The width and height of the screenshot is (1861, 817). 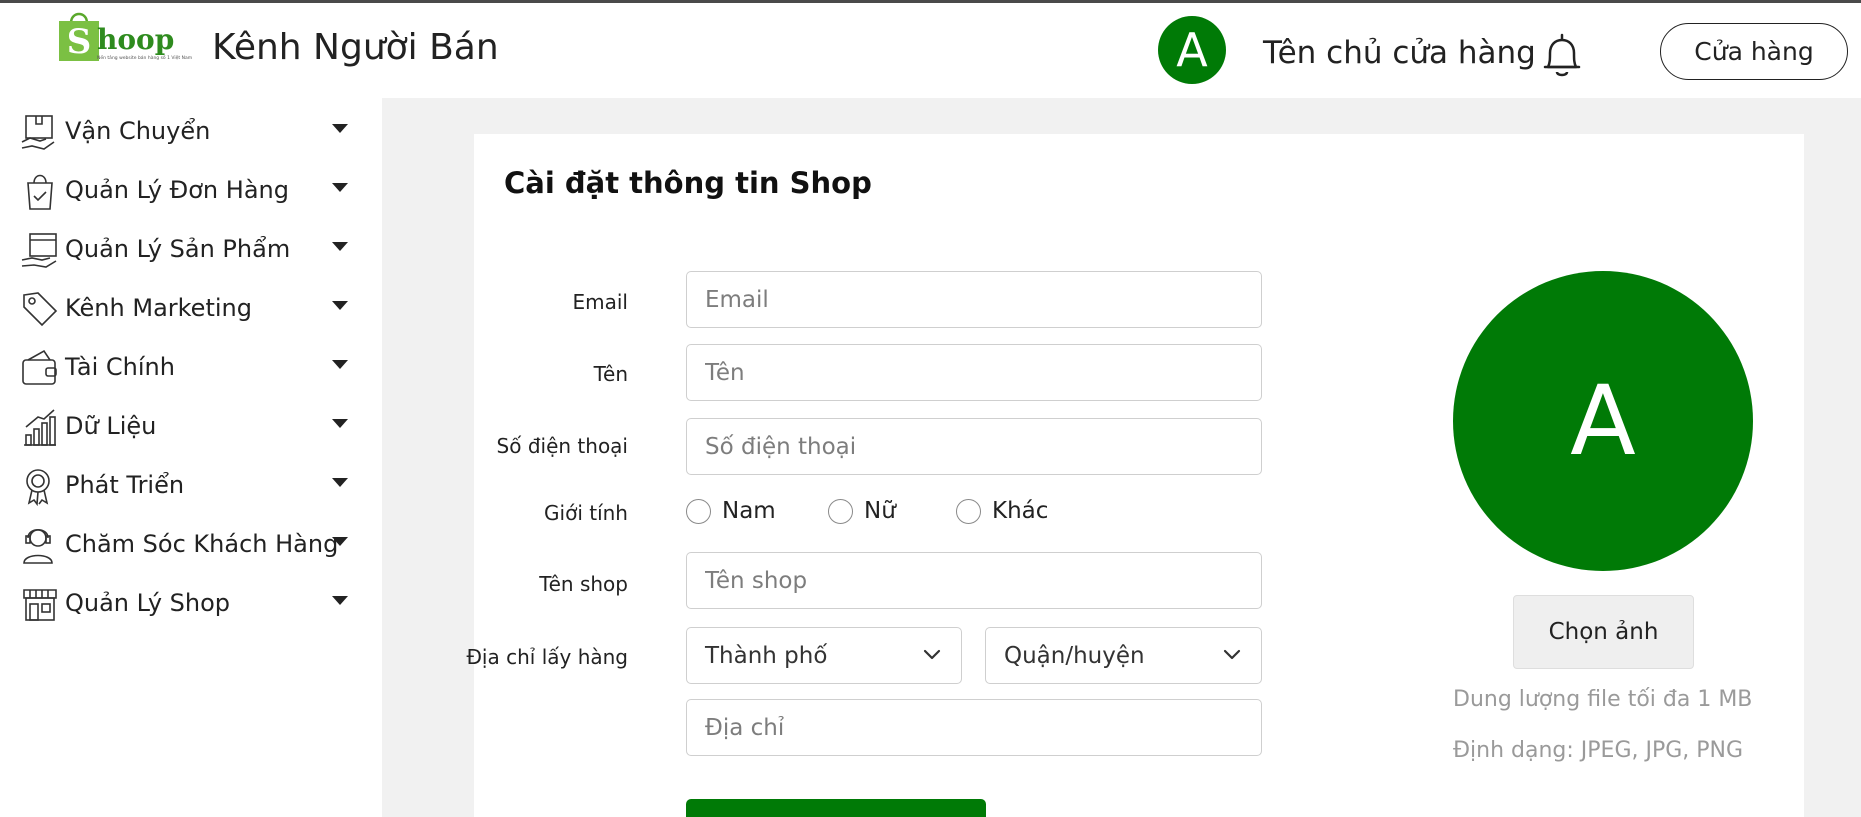 What do you see at coordinates (974, 299) in the screenshot?
I see `email-field` at bounding box center [974, 299].